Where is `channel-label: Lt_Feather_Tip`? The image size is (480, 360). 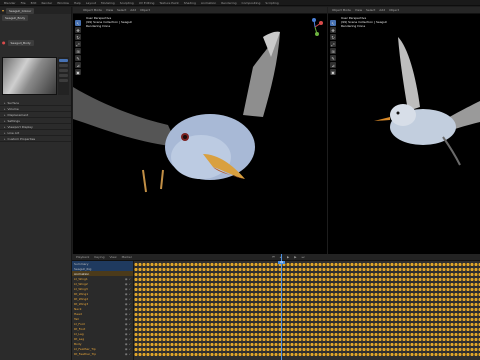 channel-label: Lt_Feather_Tip is located at coordinates (85, 348).